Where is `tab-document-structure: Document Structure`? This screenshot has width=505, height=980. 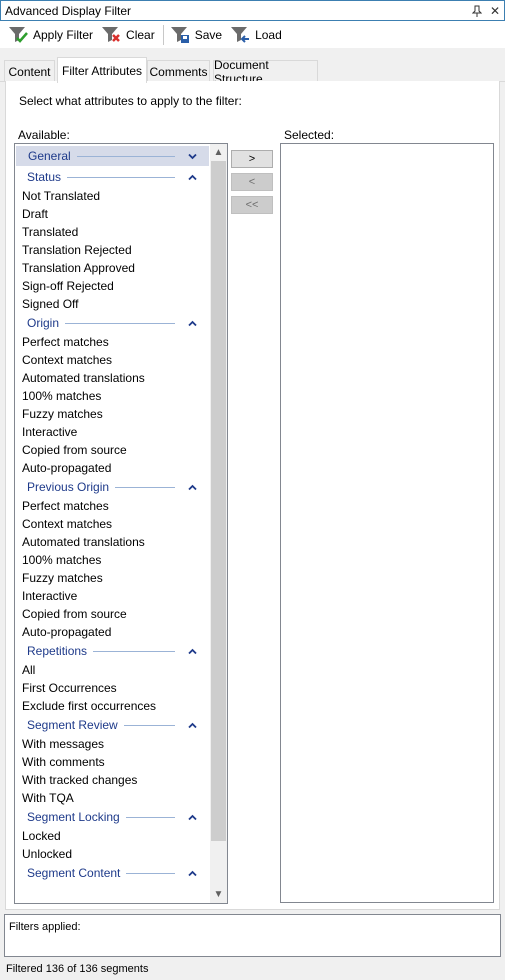
tab-document-structure: Document Structure is located at coordinates (265, 72).